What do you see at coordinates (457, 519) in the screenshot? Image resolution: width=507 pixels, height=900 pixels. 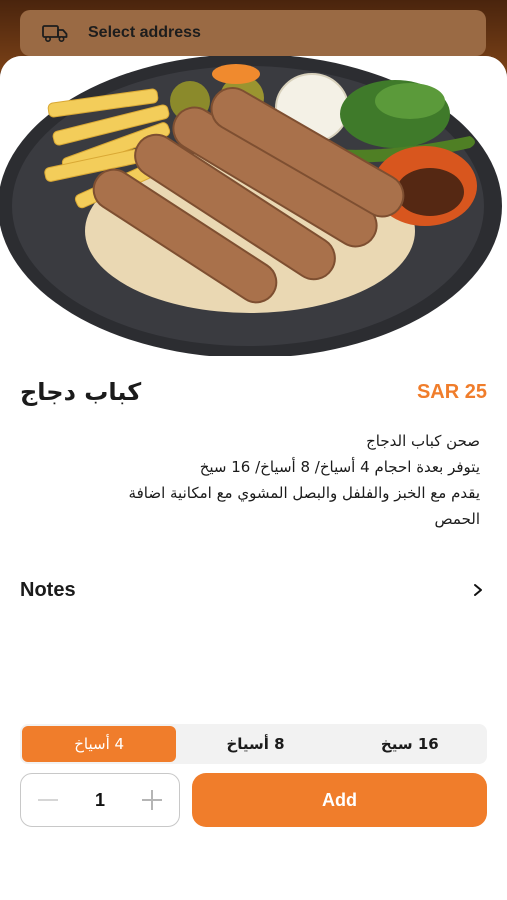 I see `description-line: الحمص` at bounding box center [457, 519].